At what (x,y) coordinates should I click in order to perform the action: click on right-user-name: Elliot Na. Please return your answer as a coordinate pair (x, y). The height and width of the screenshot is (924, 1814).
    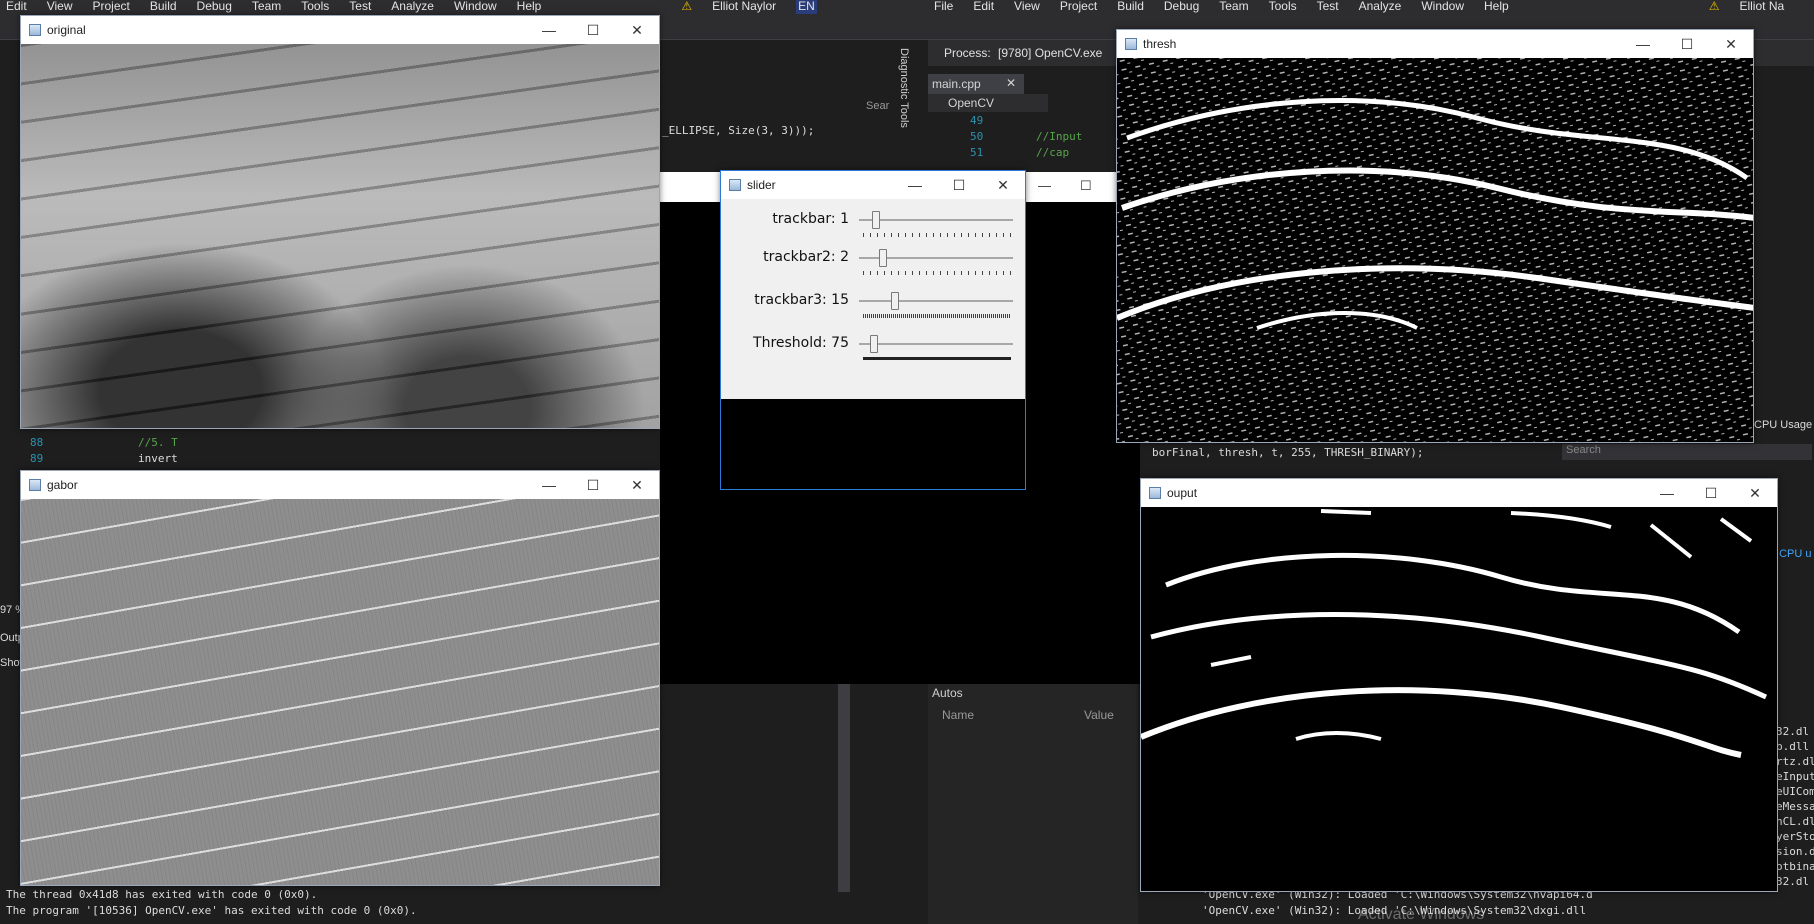
    Looking at the image, I should click on (1761, 7).